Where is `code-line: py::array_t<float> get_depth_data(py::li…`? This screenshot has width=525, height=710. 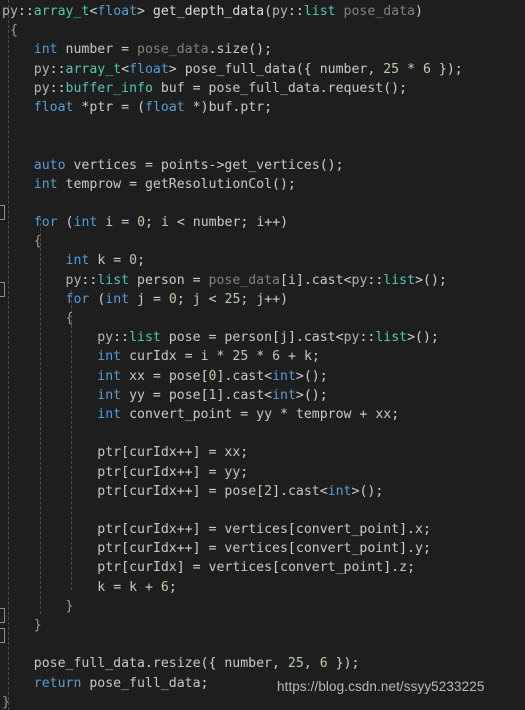 code-line: py::array_t<float> get_depth_data(py::li… is located at coordinates (212, 11).